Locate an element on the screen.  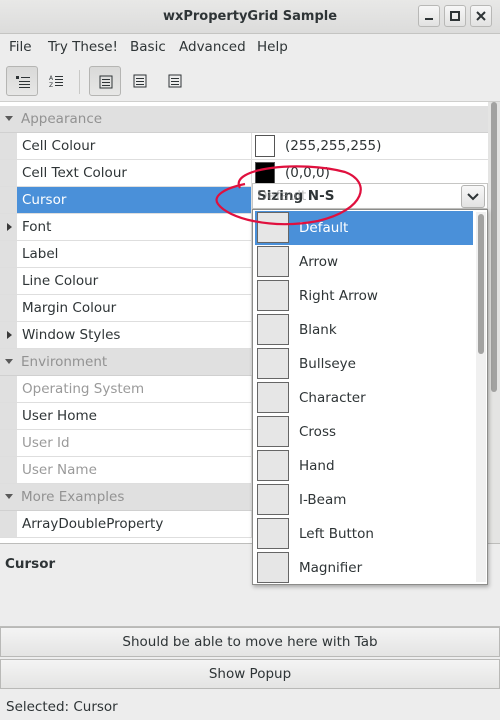
property-label: Window Styles is located at coordinates (71, 335).